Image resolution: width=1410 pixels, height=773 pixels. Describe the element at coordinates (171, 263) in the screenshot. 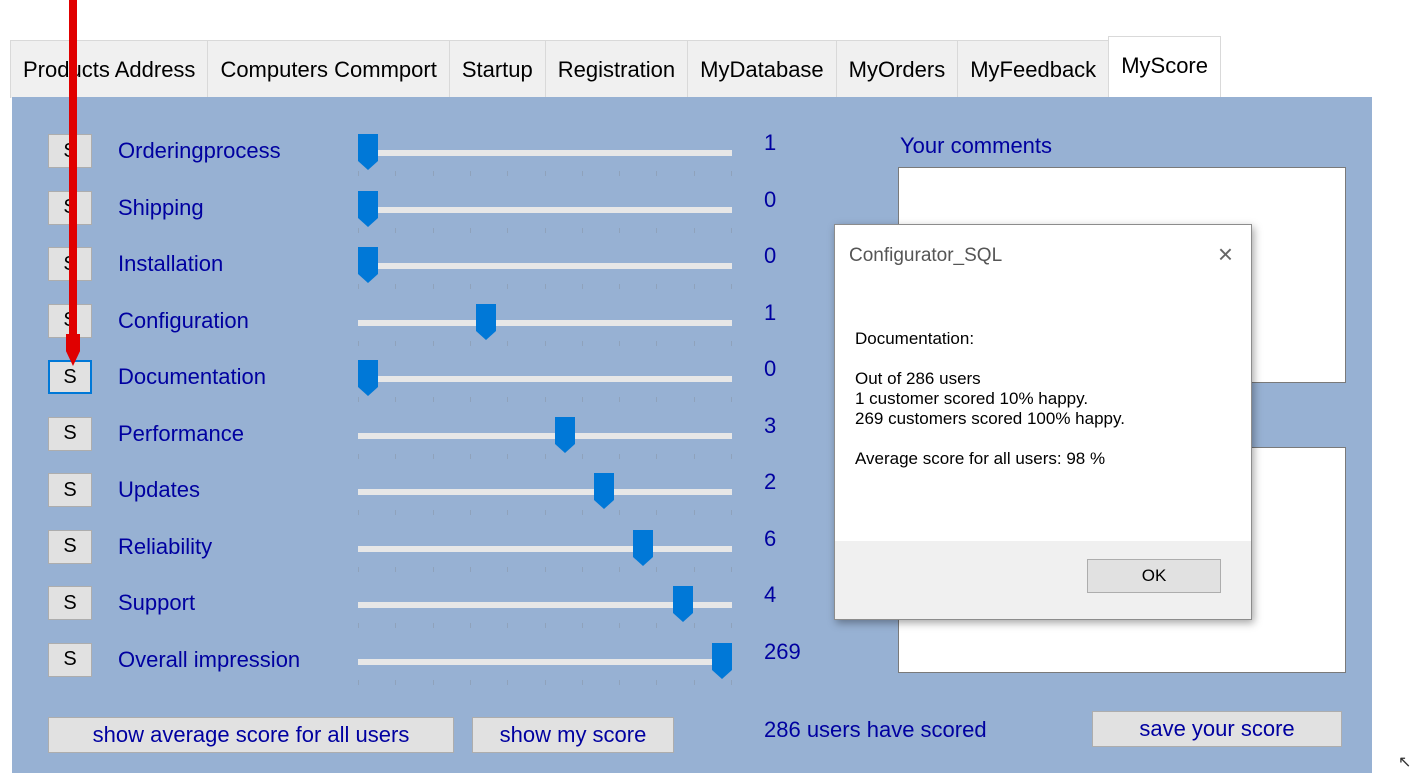

I see `score-category-label: Installation` at that location.